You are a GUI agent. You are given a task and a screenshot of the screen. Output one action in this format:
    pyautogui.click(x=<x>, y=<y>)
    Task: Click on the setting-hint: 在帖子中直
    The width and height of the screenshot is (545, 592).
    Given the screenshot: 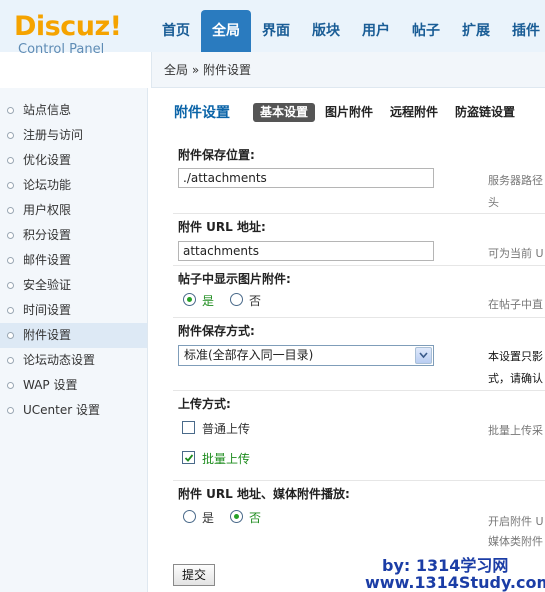 What is the action you would take?
    pyautogui.click(x=515, y=304)
    